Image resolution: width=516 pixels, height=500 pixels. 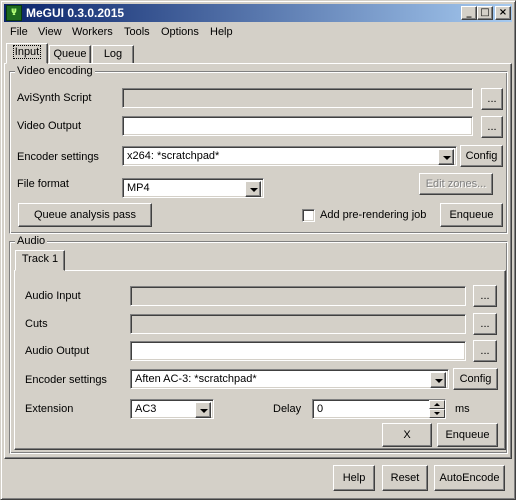 I want to click on avisynth-label: AviSynth Script, so click(x=54, y=98).